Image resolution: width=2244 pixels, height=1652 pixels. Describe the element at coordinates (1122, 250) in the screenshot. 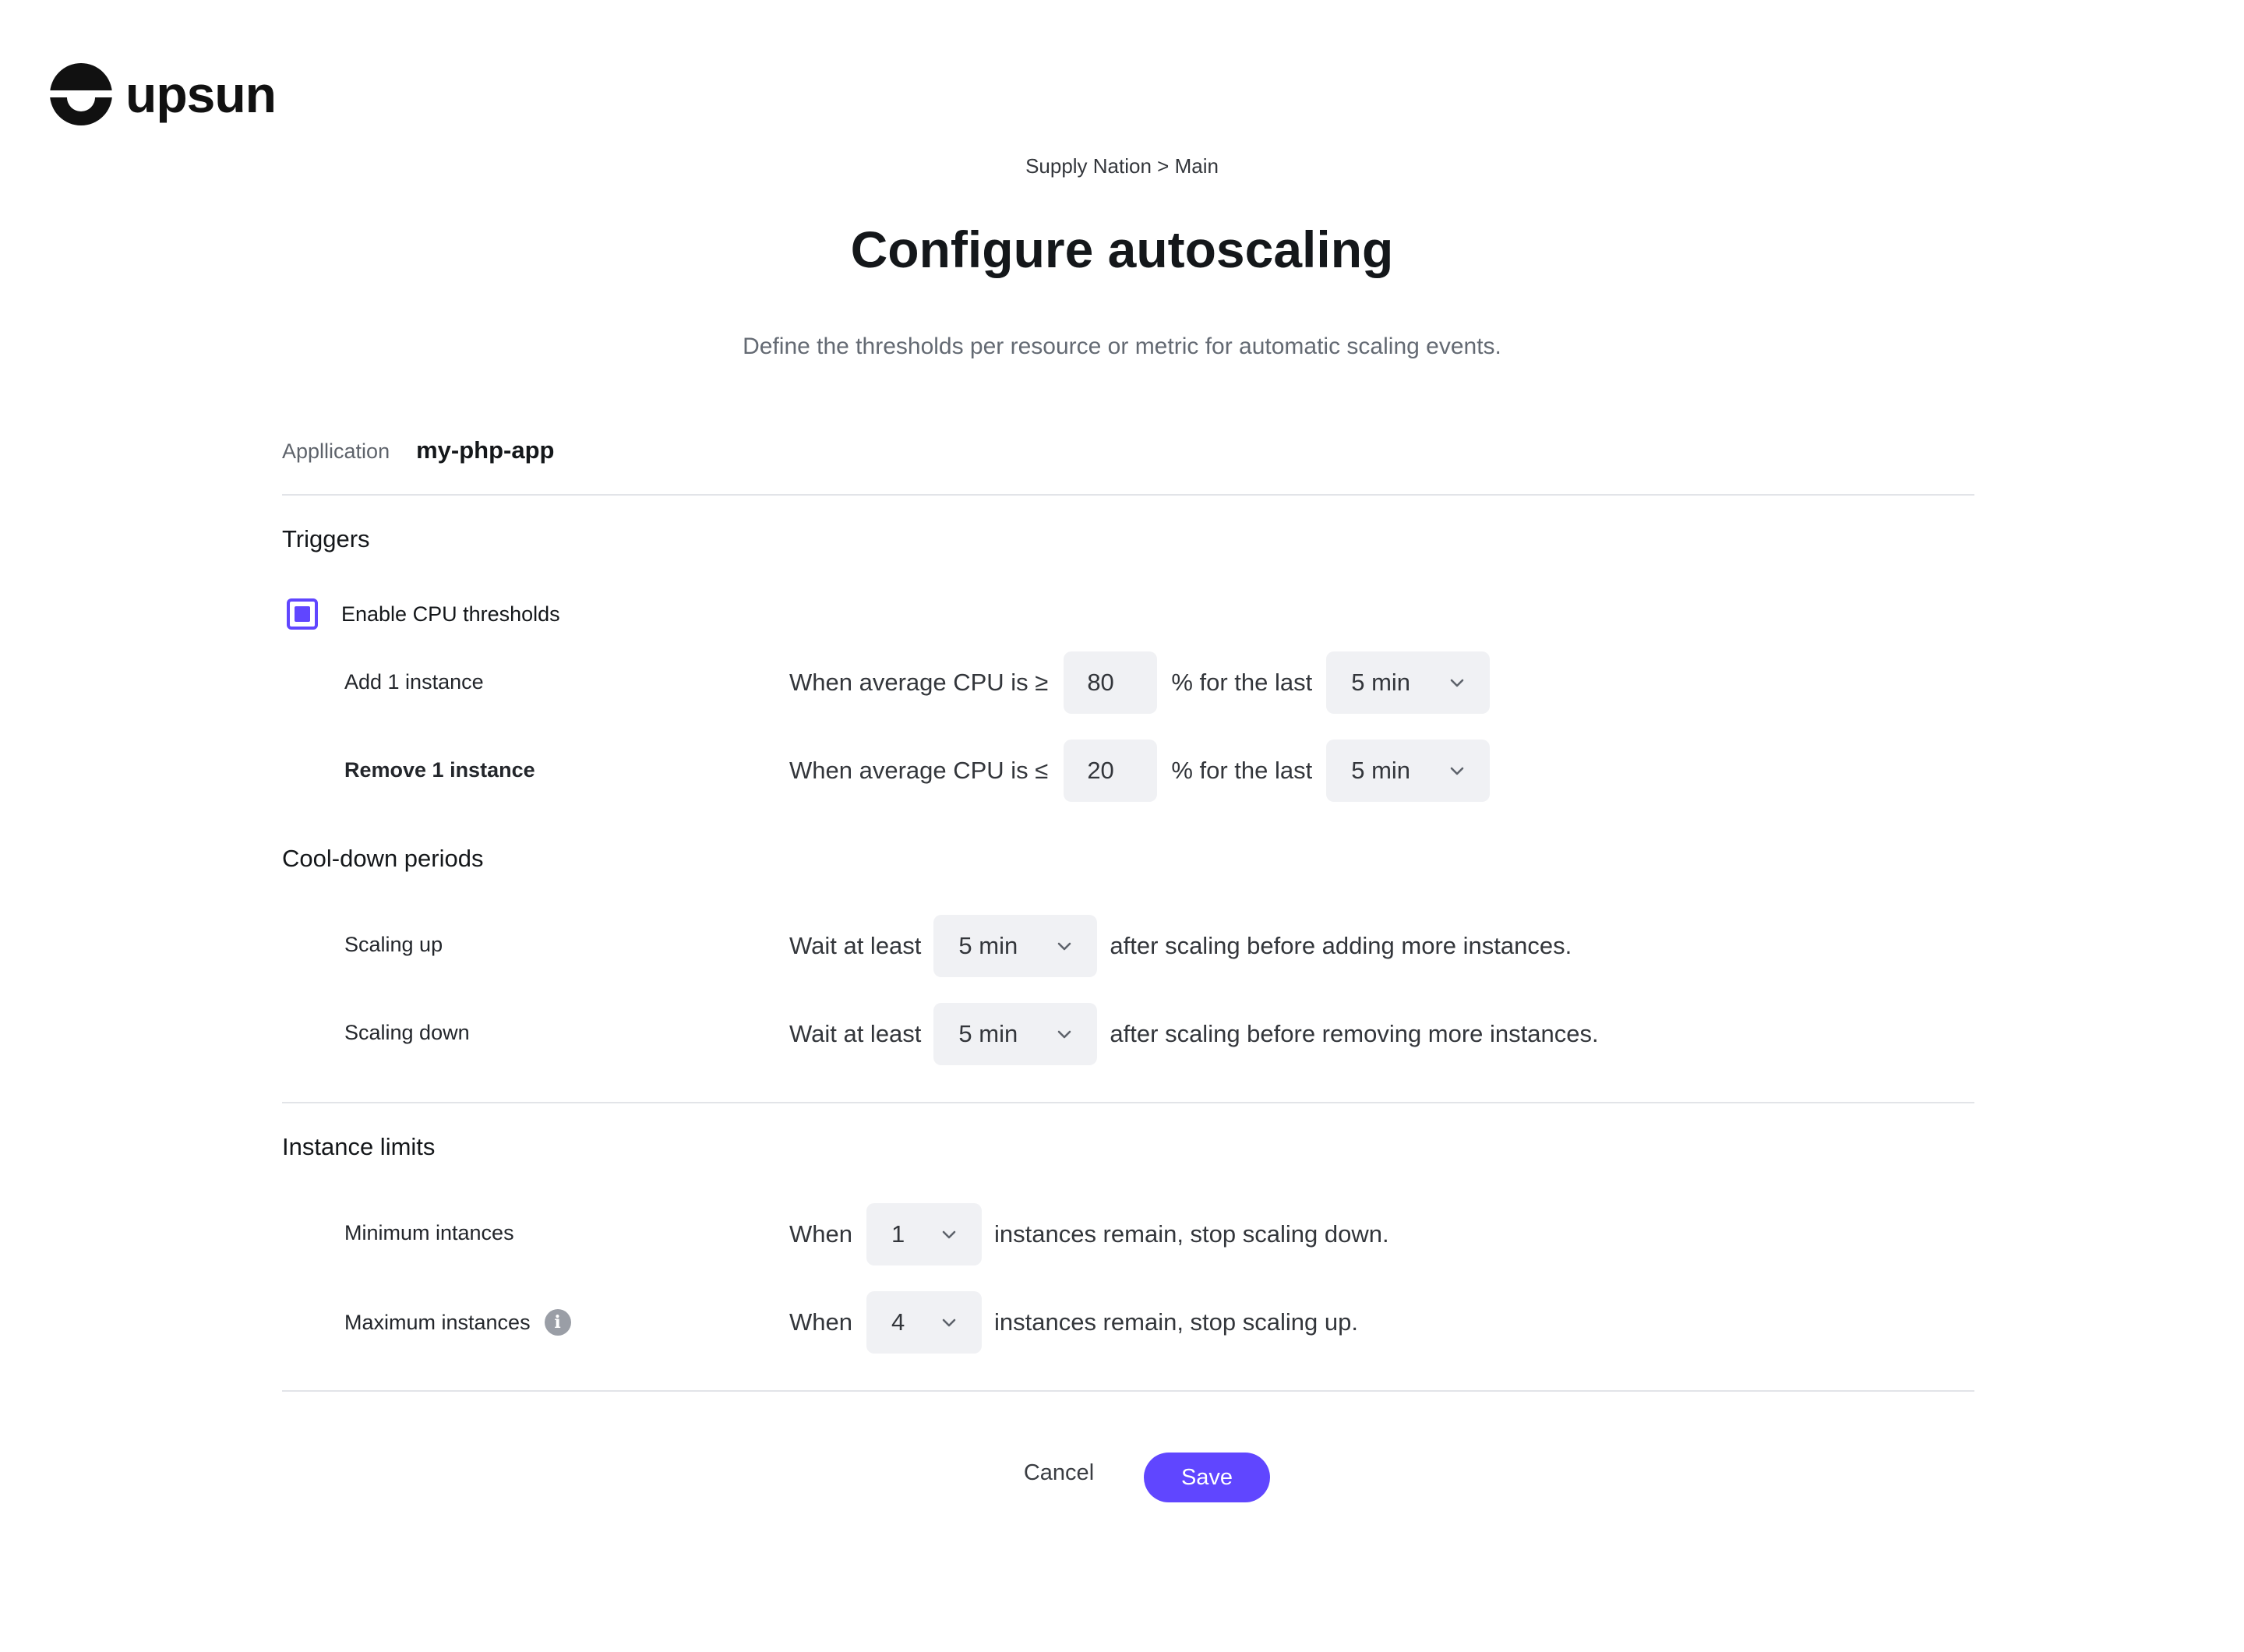

I see `page-title: Configure autoscaling` at that location.